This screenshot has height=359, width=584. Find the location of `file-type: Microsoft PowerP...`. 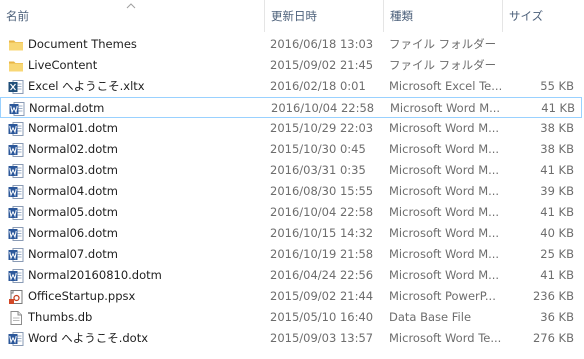

file-type: Microsoft PowerP... is located at coordinates (442, 296).